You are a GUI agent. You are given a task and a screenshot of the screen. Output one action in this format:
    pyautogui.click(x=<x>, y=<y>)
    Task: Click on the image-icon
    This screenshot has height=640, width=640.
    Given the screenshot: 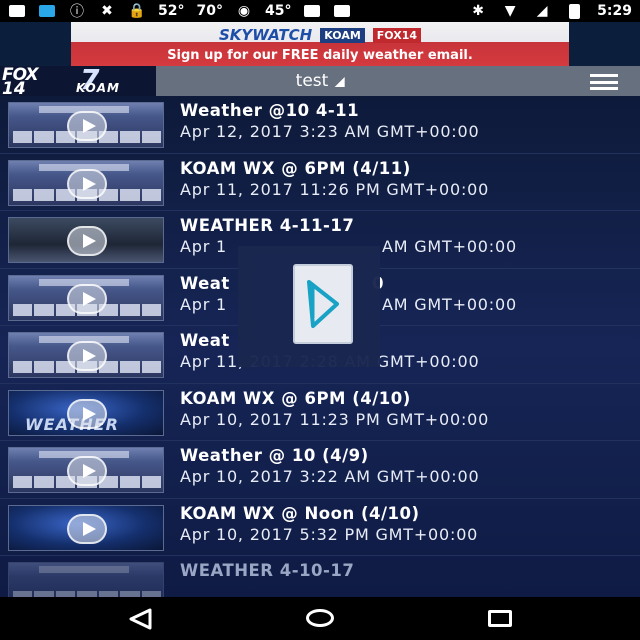 What is the action you would take?
    pyautogui.click(x=312, y=11)
    